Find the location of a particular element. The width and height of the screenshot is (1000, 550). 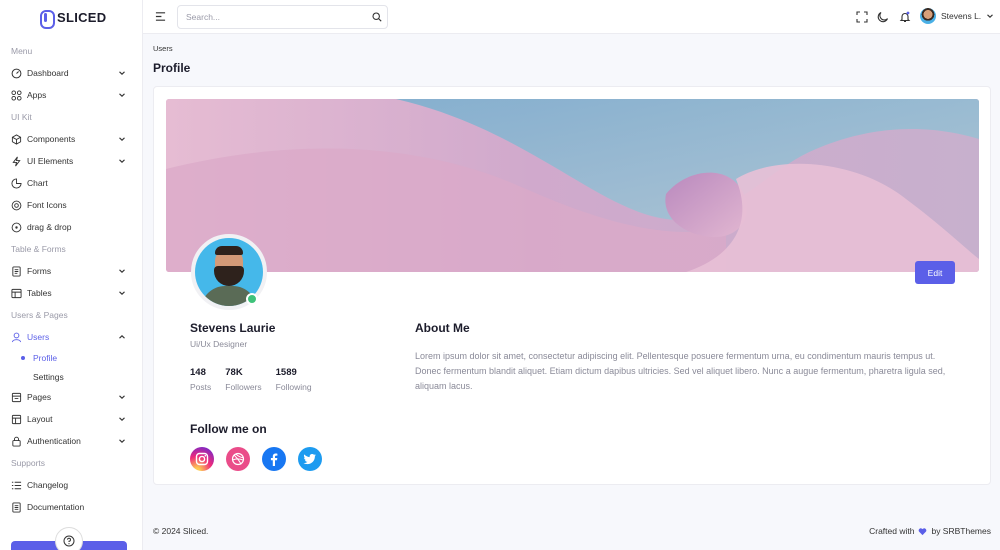

profile-name: Stevens Laurie is located at coordinates (233, 328).